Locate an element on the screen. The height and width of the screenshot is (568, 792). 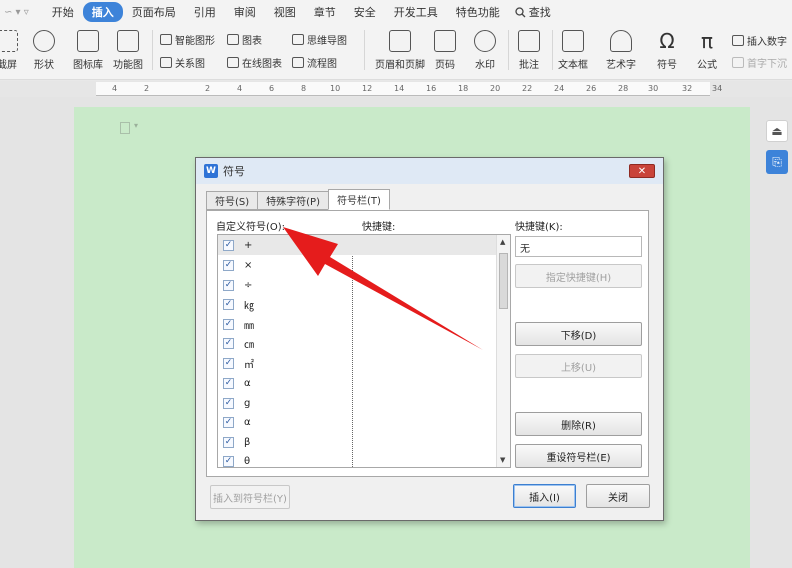
paragraph-layout-icon is located at coordinates (125, 128).